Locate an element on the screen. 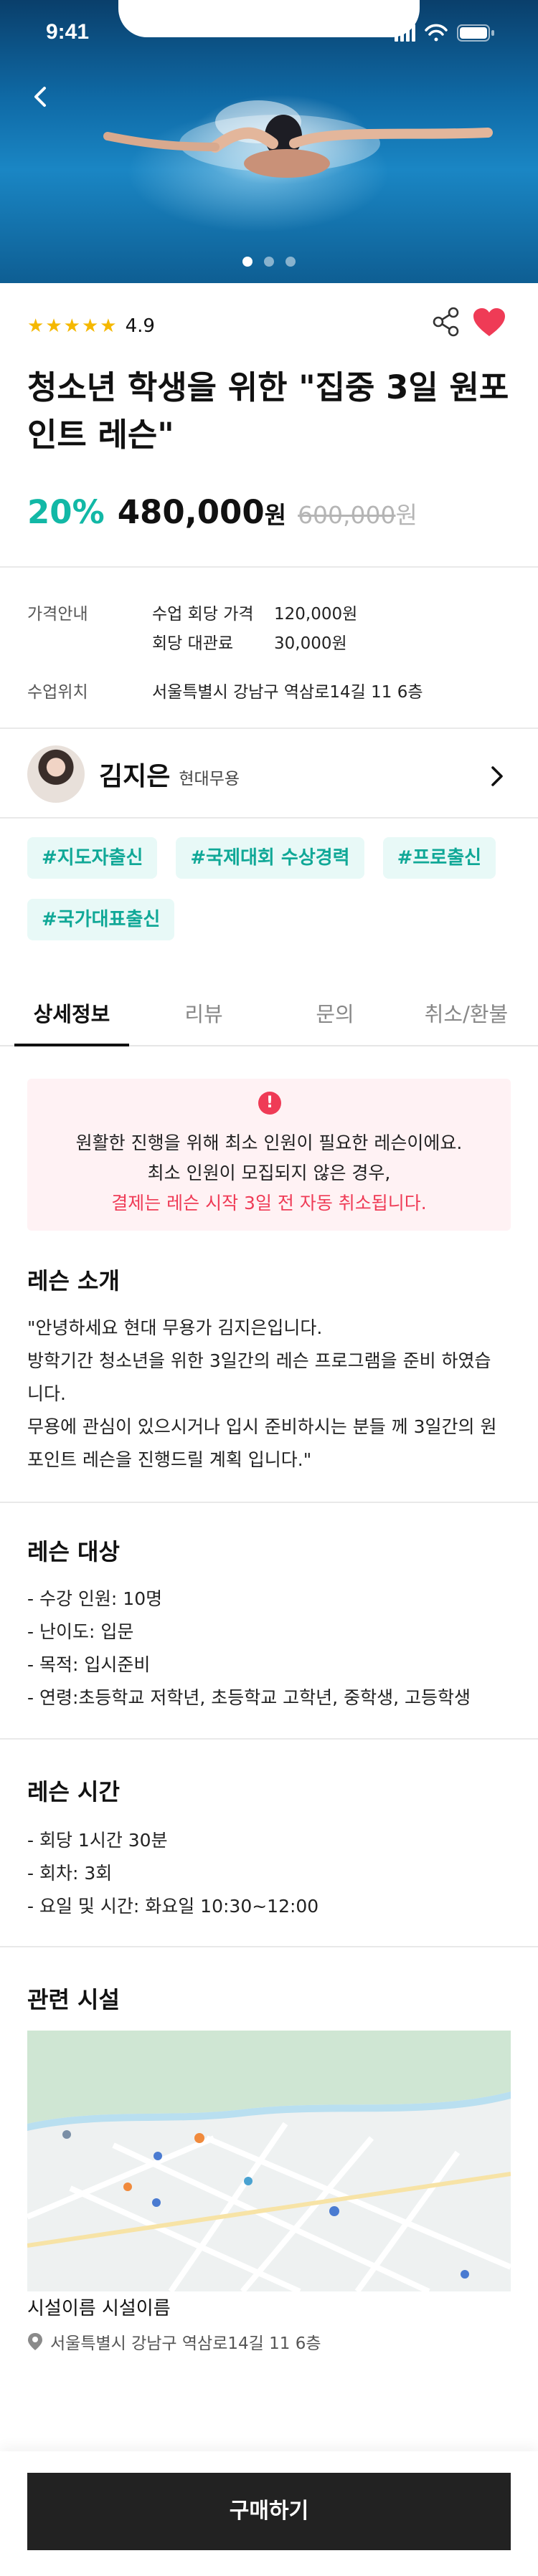  carousel-dot-active is located at coordinates (247, 262).